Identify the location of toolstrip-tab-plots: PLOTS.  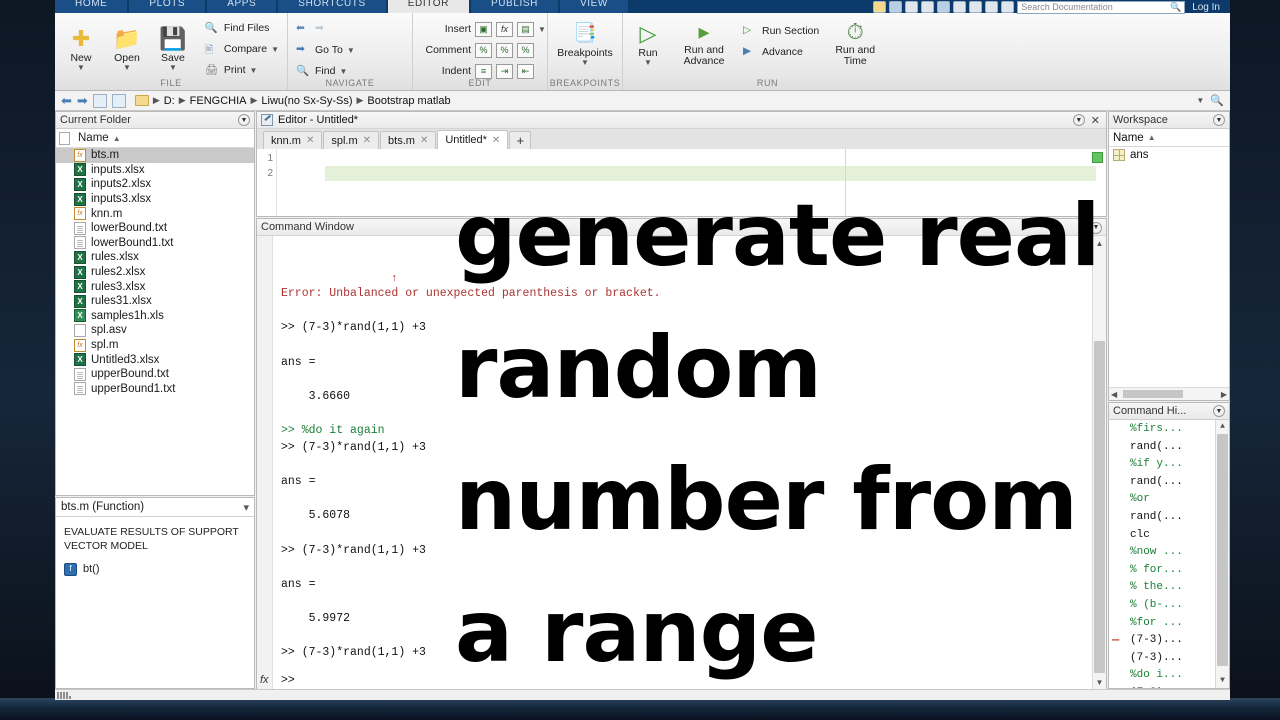
(167, 6).